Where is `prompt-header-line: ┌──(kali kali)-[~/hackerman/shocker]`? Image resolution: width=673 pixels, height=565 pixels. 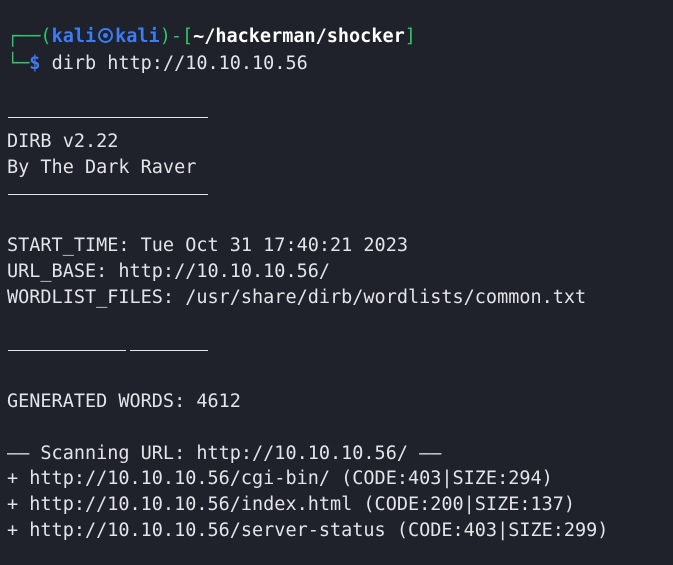 prompt-header-line: ┌──(kali kali)-[~/hackerman/shocker] is located at coordinates (211, 37).